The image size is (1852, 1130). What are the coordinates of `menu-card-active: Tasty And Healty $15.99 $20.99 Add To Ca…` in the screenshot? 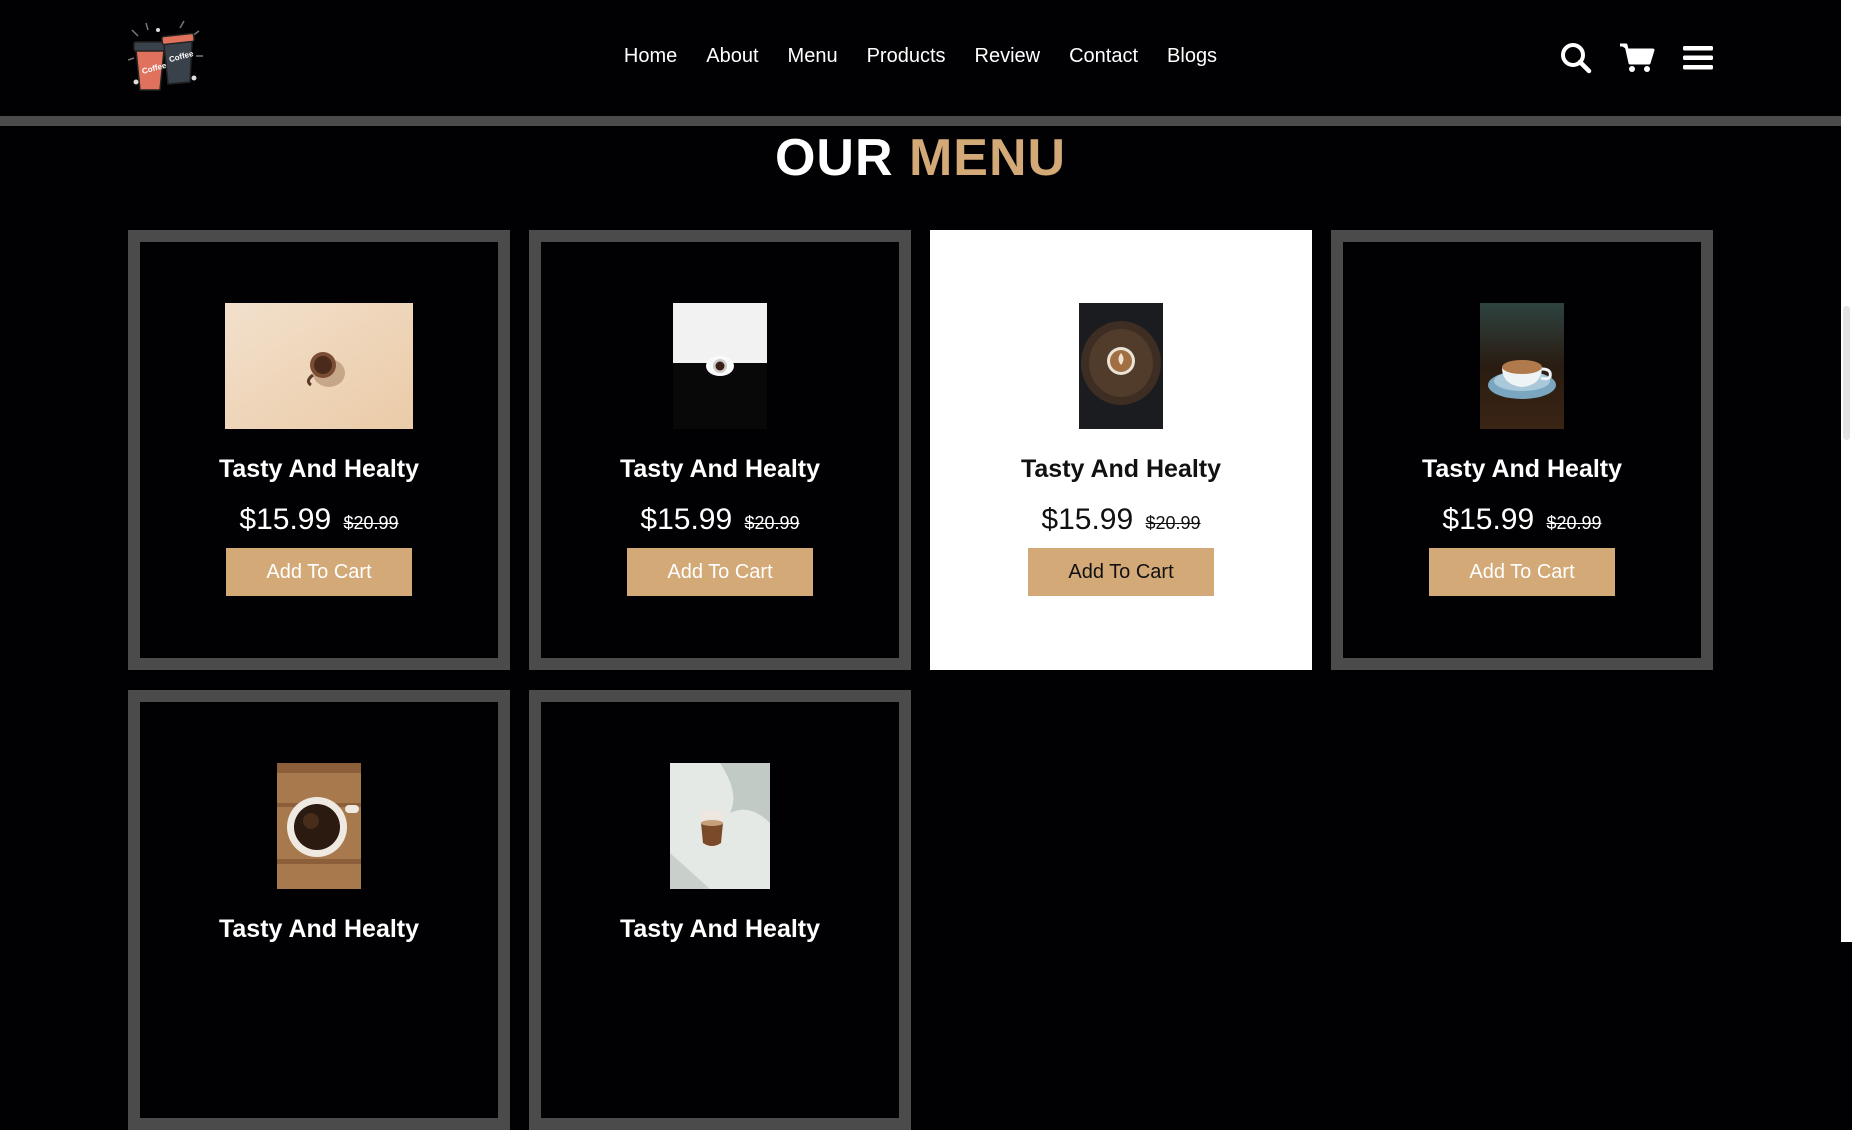 It's located at (1121, 450).